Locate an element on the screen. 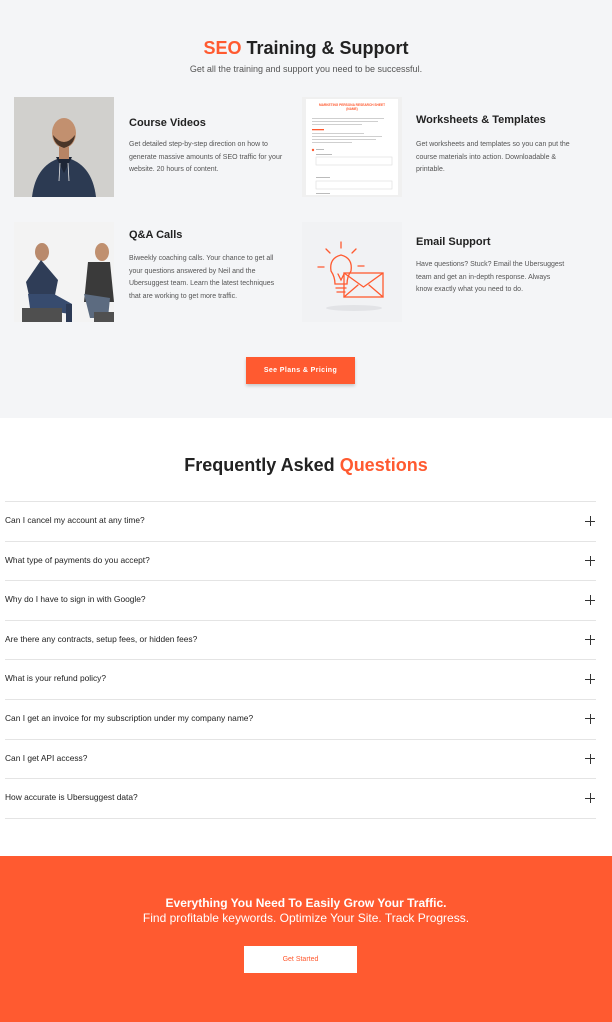 This screenshot has height=1022, width=612. faq-question: What type of payments do you accept? is located at coordinates (77, 559).